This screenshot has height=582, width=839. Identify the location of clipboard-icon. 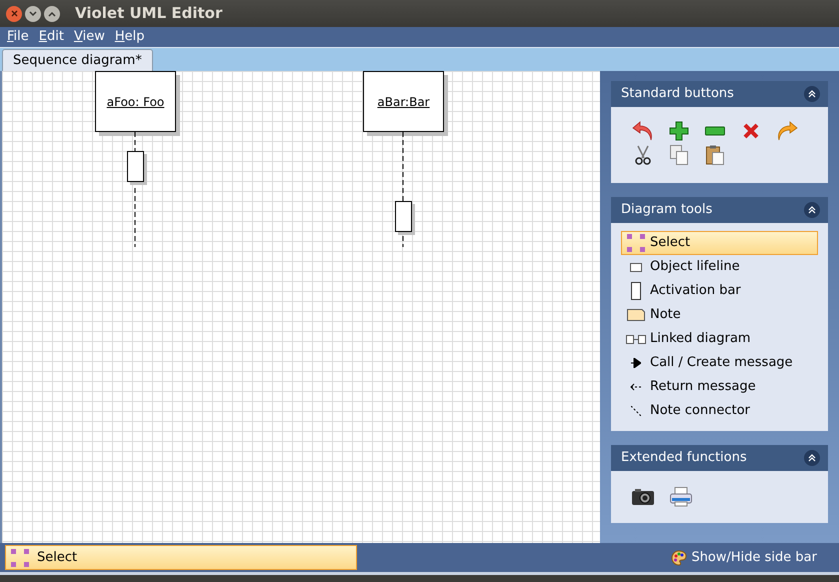
(715, 155).